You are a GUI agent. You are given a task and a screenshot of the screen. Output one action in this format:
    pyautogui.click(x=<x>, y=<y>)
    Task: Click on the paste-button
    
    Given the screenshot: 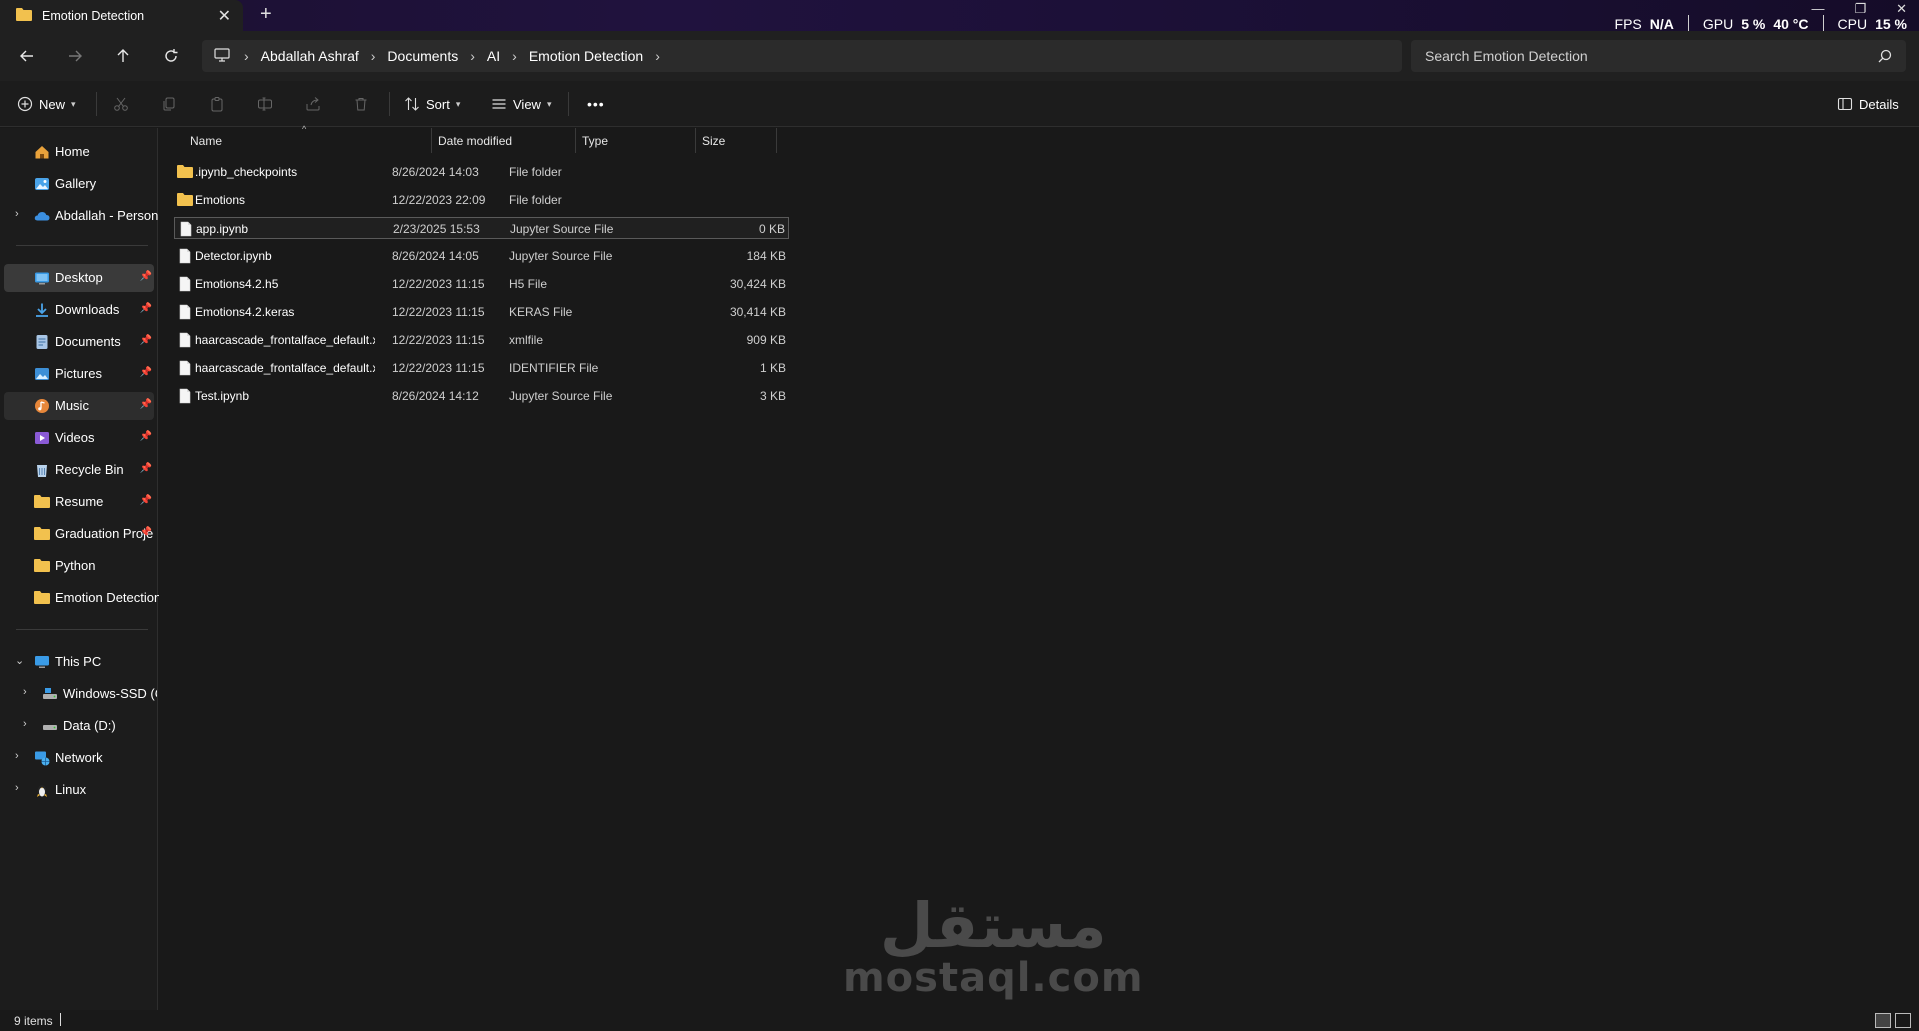 What is the action you would take?
    pyautogui.click(x=217, y=104)
    